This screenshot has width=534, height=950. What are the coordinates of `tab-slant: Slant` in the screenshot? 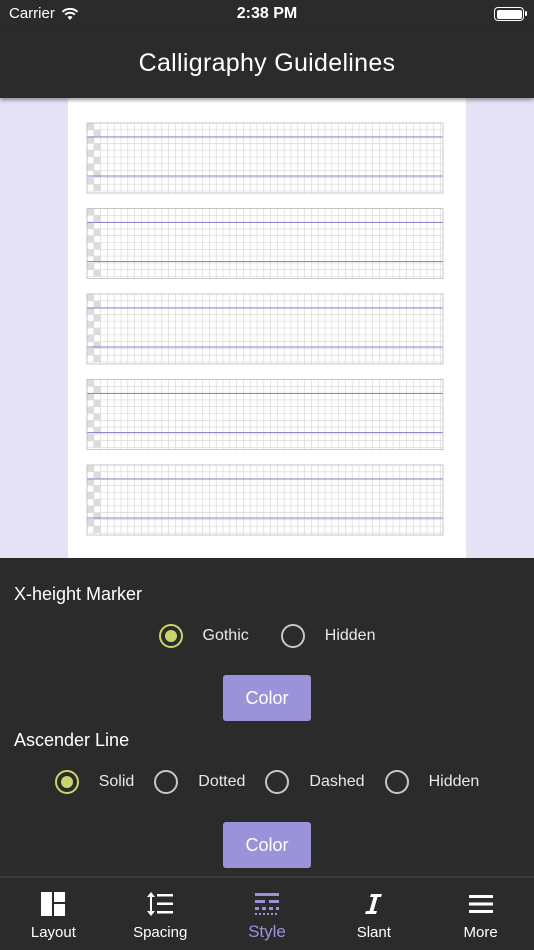 It's located at (373, 914).